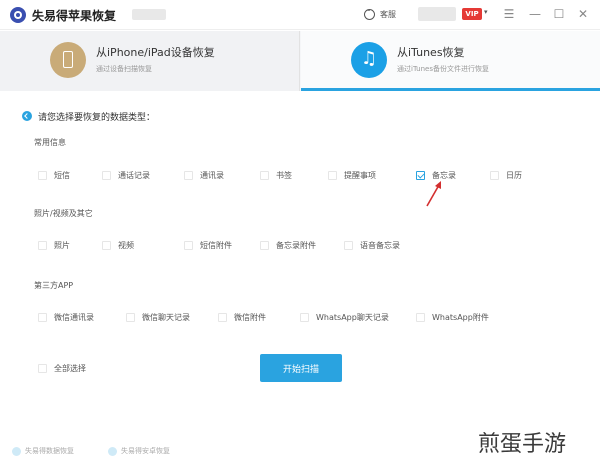 Image resolution: width=600 pixels, height=462 pixels. Describe the element at coordinates (360, 175) in the screenshot. I see `option-label: 提醒事项` at that location.